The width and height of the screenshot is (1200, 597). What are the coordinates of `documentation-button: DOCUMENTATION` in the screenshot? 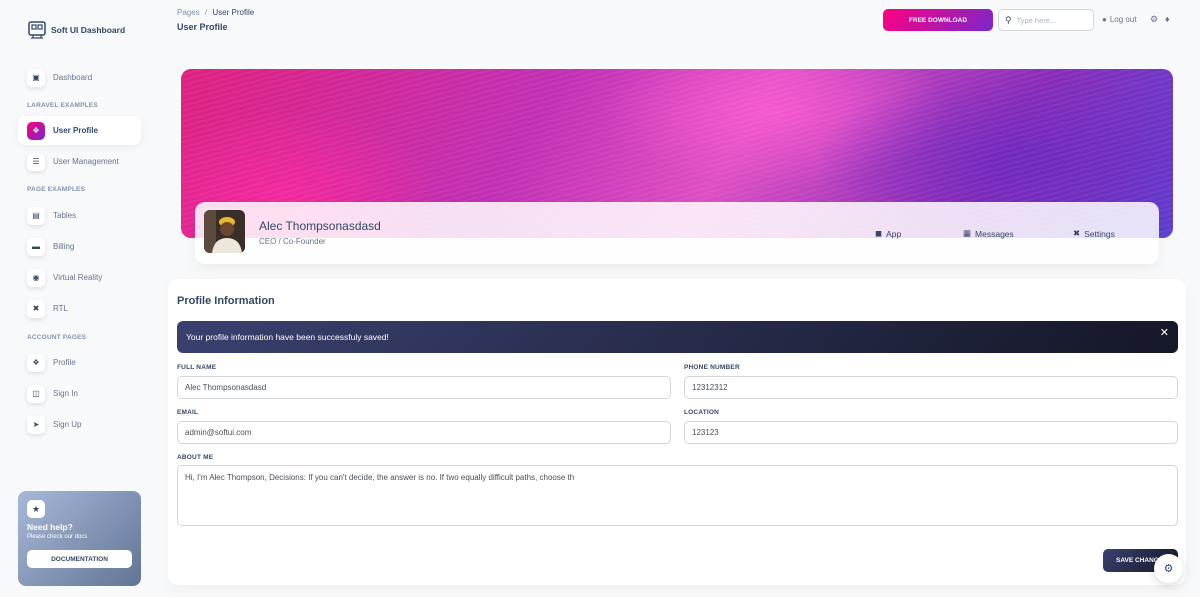 It's located at (79, 559).